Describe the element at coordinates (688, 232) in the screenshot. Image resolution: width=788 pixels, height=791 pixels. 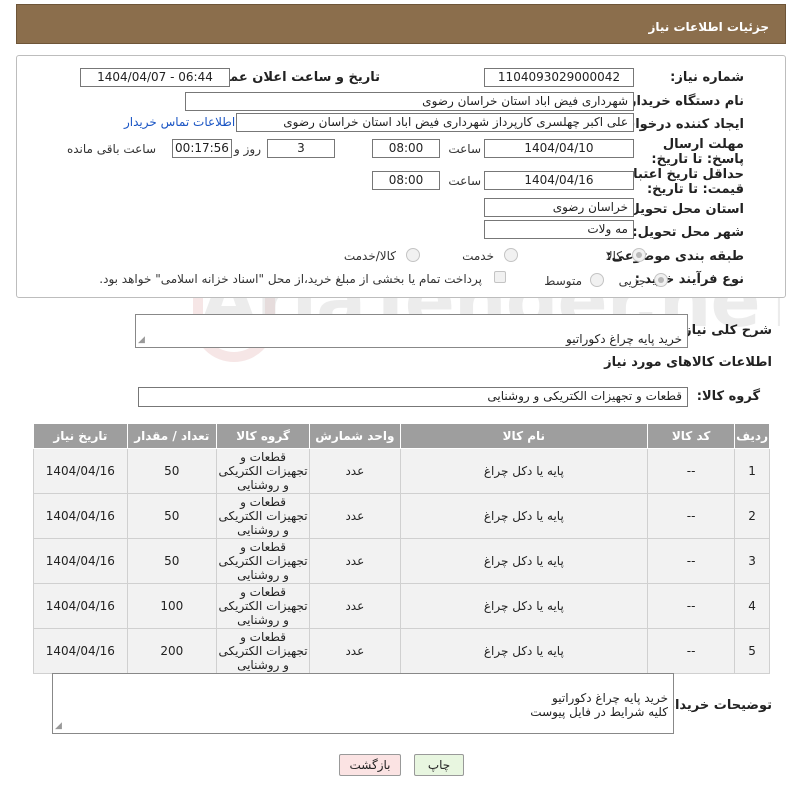
I see `city-label: شهر محل تحویل:` at that location.